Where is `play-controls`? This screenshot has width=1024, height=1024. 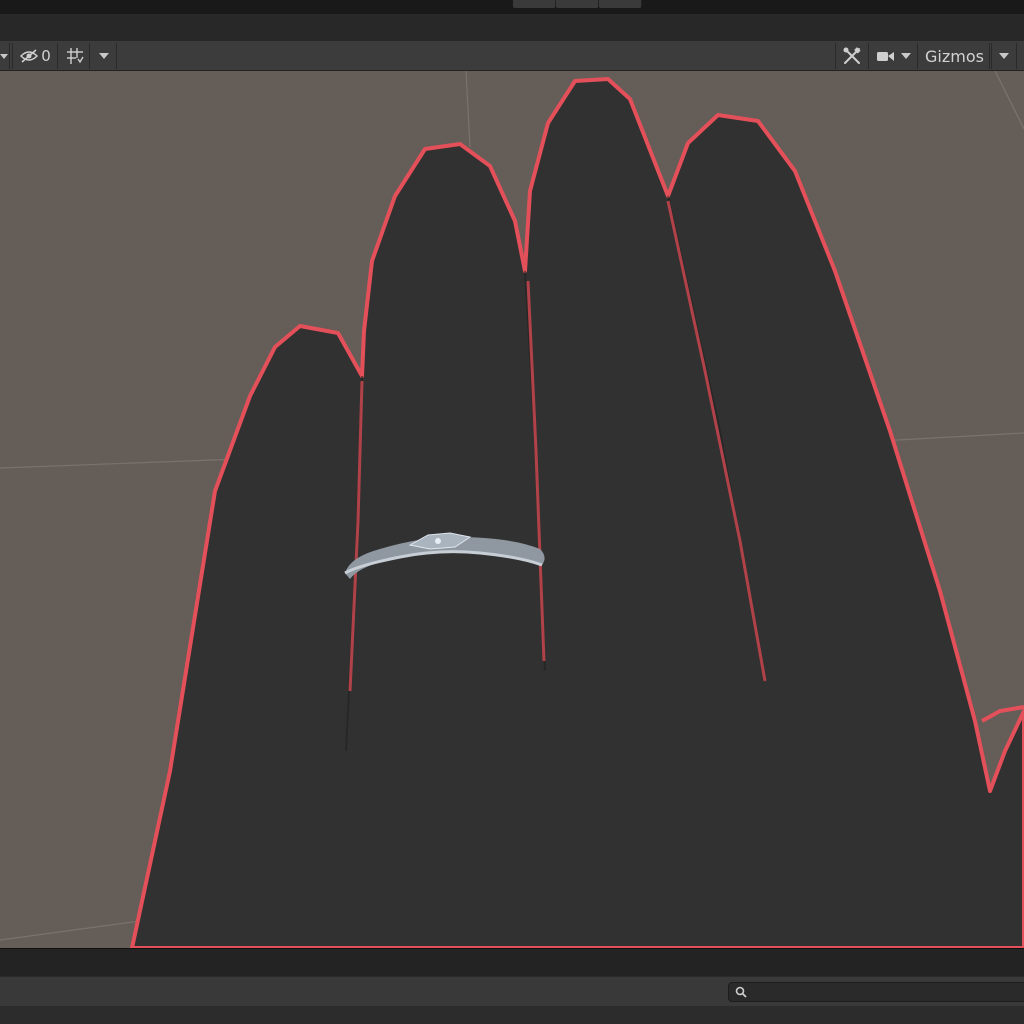 play-controls is located at coordinates (577, 4).